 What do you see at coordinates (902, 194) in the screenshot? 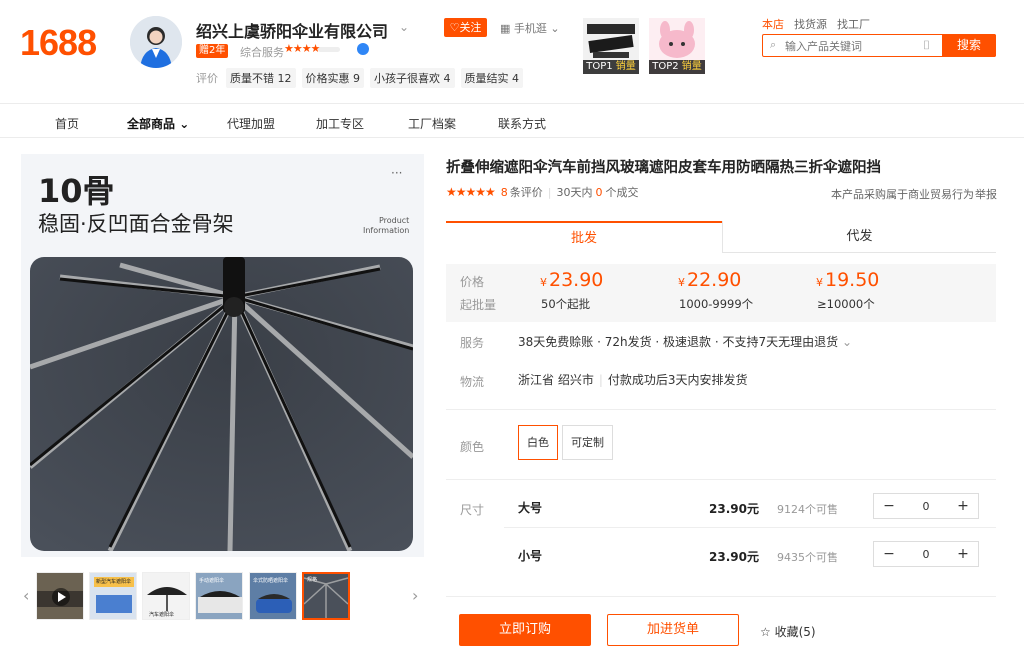
I see `trade-note: 本产品采购属于商业贸易行为` at bounding box center [902, 194].